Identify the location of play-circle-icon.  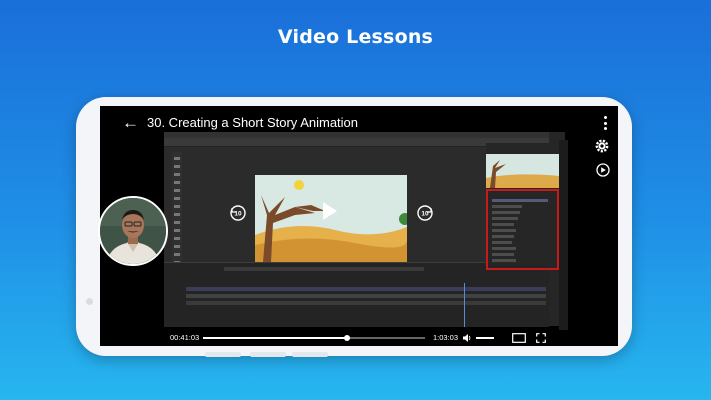
(603, 170).